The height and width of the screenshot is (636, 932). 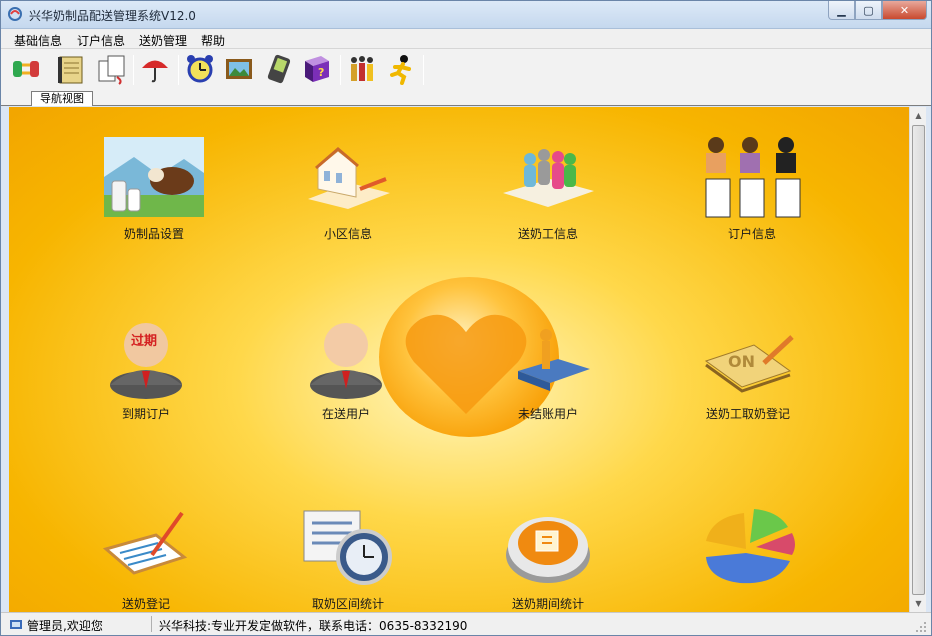 I want to click on expired-user-icon: 过期, so click(x=146, y=361).